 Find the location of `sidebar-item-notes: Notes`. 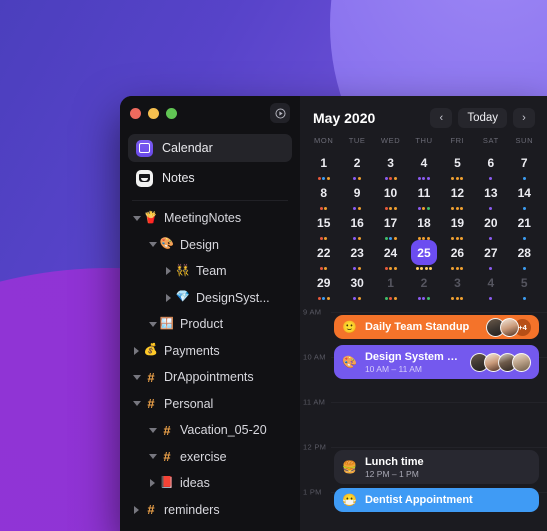

sidebar-item-notes: Notes is located at coordinates (210, 178).